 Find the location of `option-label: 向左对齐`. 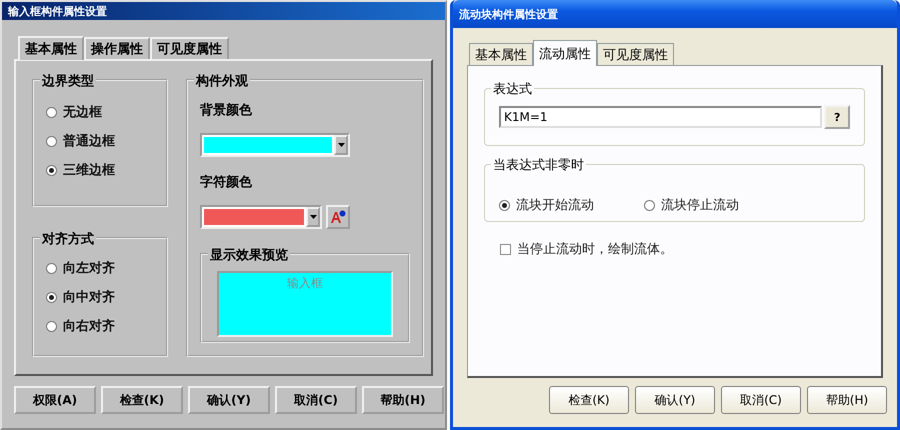

option-label: 向左对齐 is located at coordinates (89, 268).